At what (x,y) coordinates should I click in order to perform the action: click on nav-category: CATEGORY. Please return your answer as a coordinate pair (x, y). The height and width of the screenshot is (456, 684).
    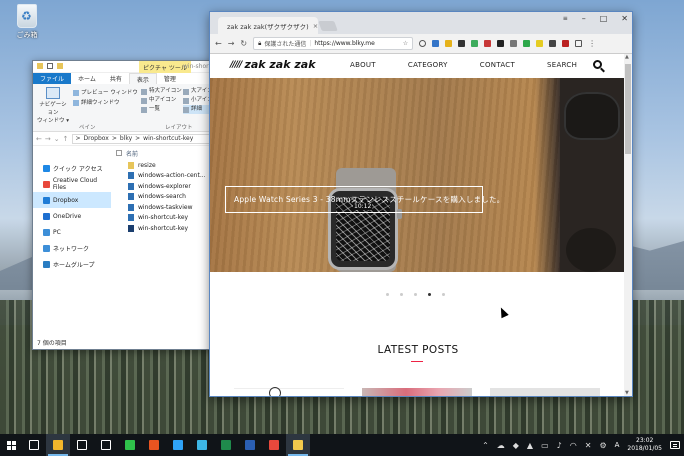
    Looking at the image, I should click on (428, 65).